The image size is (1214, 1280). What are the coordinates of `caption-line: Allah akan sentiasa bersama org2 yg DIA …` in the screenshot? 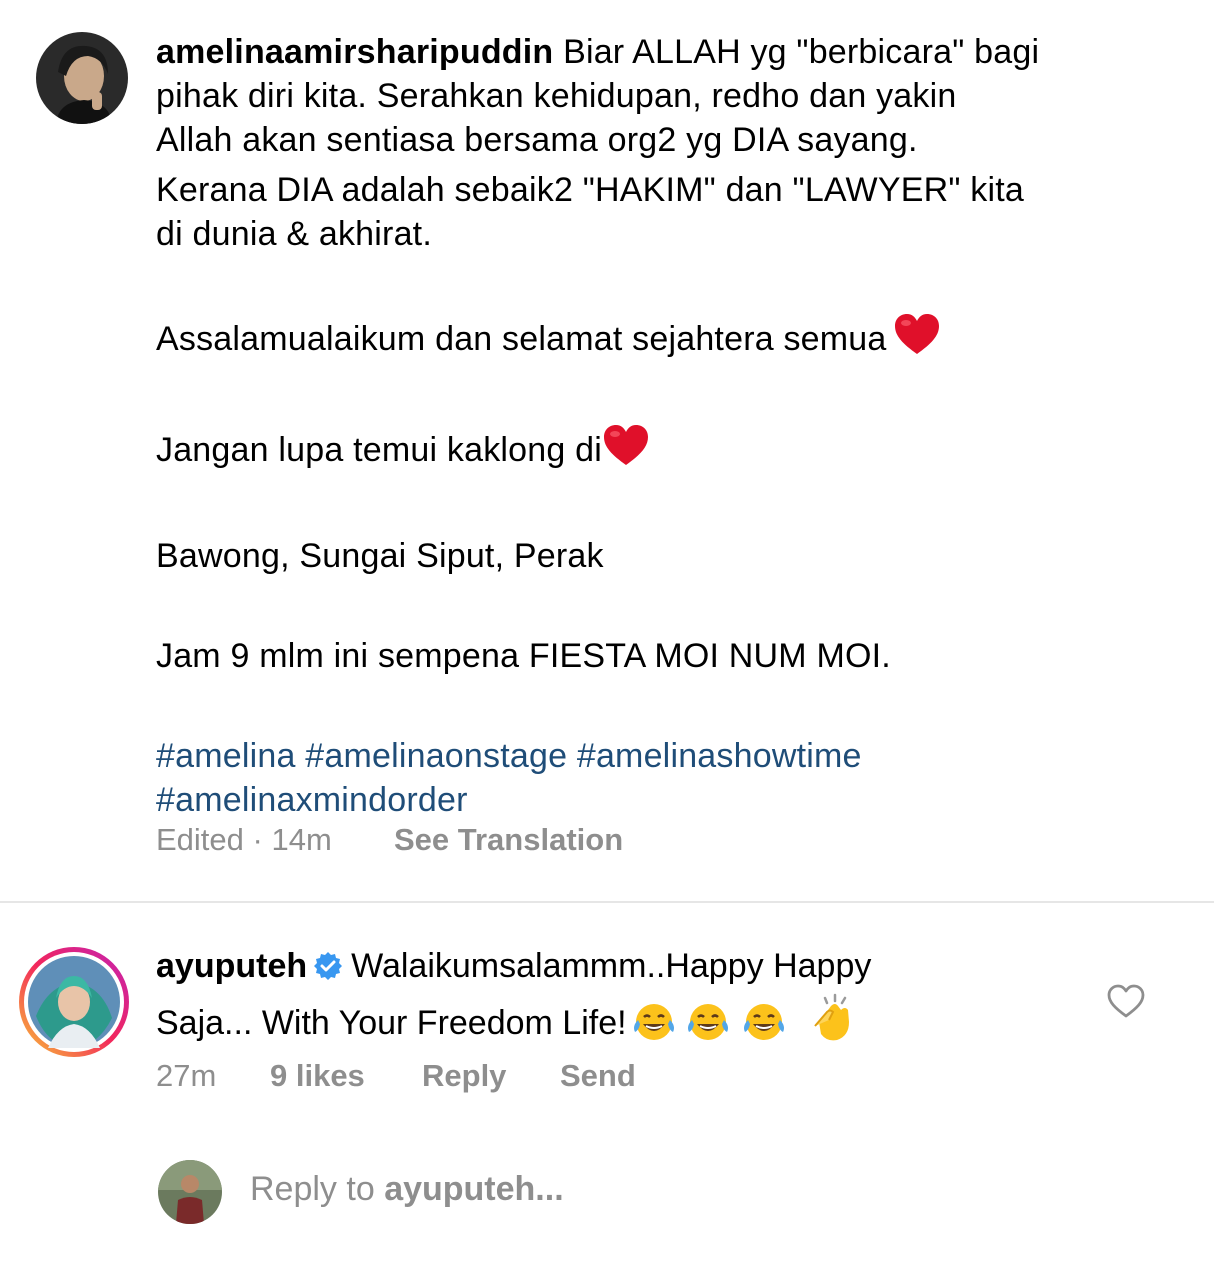 It's located at (537, 140).